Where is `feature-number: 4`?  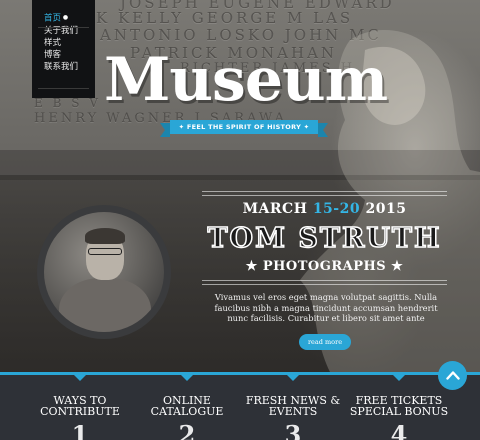 feature-number: 4 is located at coordinates (399, 430).